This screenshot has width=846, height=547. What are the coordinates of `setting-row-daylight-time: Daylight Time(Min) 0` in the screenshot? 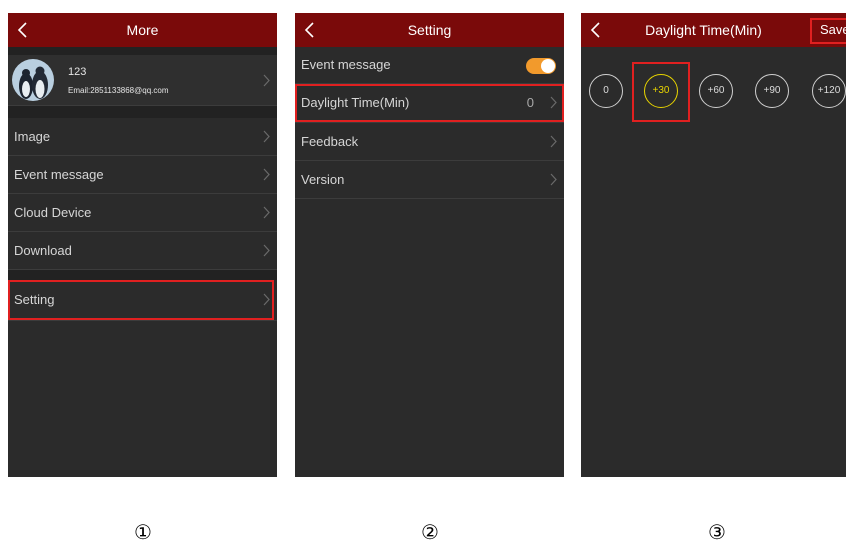 It's located at (429, 103).